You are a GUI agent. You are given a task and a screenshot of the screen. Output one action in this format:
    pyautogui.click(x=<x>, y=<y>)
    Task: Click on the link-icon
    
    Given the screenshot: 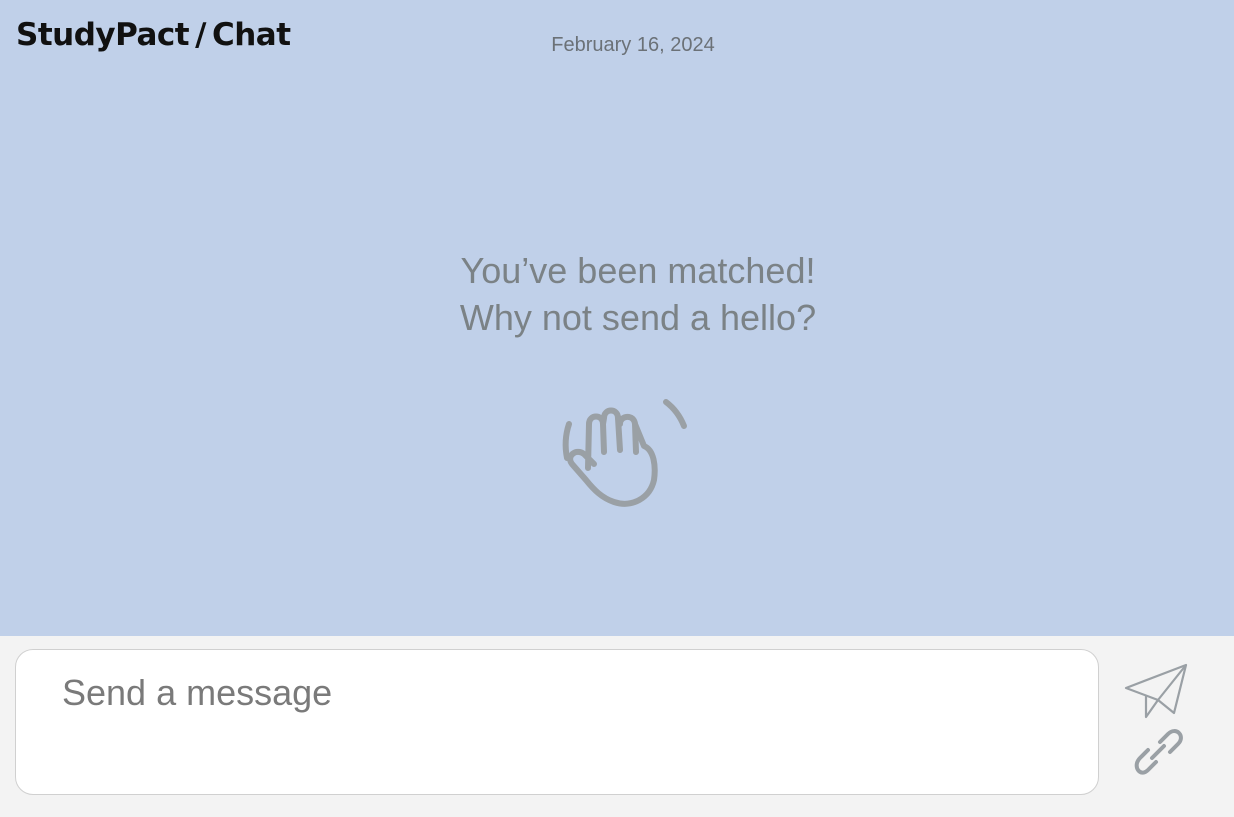 What is the action you would take?
    pyautogui.click(x=1157, y=752)
    